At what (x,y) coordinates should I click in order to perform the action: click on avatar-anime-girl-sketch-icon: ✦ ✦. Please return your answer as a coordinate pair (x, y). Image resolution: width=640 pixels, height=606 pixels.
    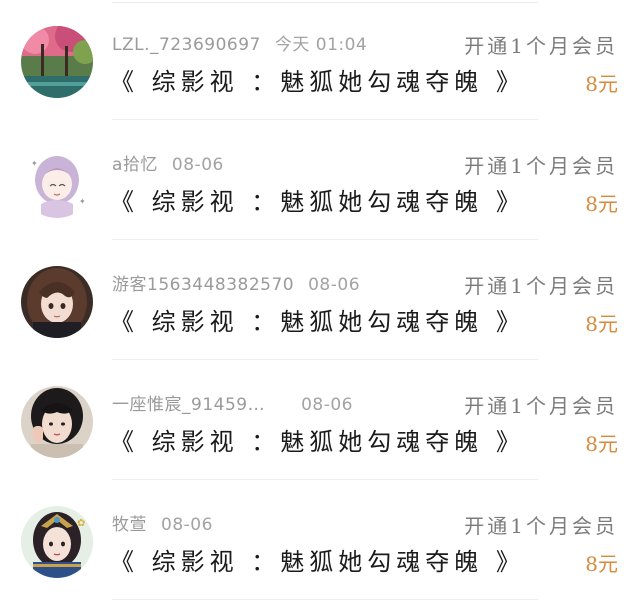
    Looking at the image, I should click on (57, 182).